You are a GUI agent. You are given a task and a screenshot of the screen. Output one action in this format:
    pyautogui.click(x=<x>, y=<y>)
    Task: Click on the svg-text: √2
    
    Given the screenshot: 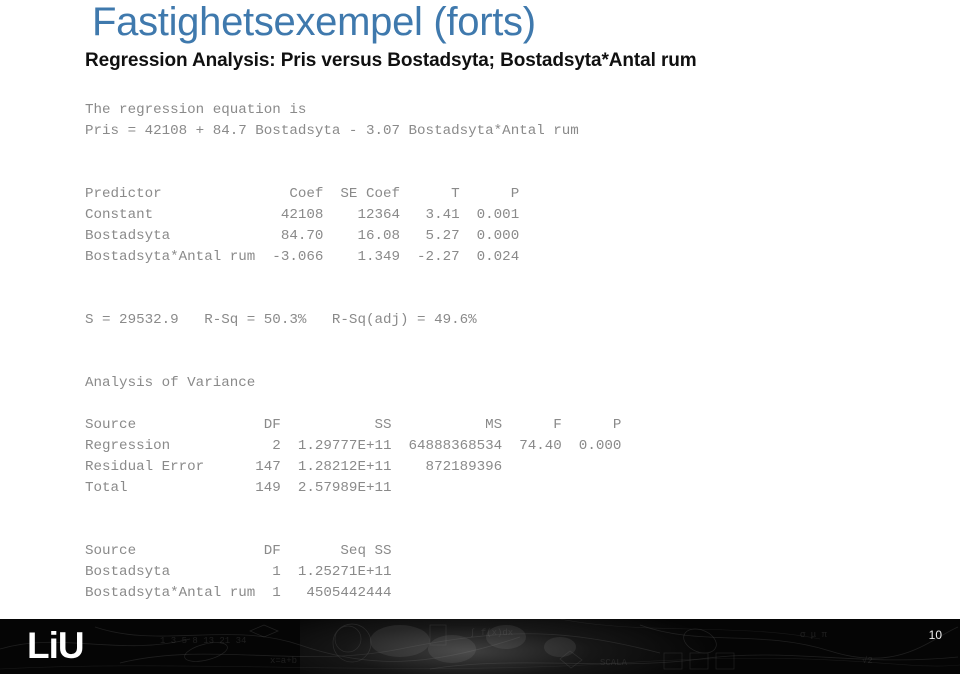 What is the action you would take?
    pyautogui.click(x=867, y=660)
    